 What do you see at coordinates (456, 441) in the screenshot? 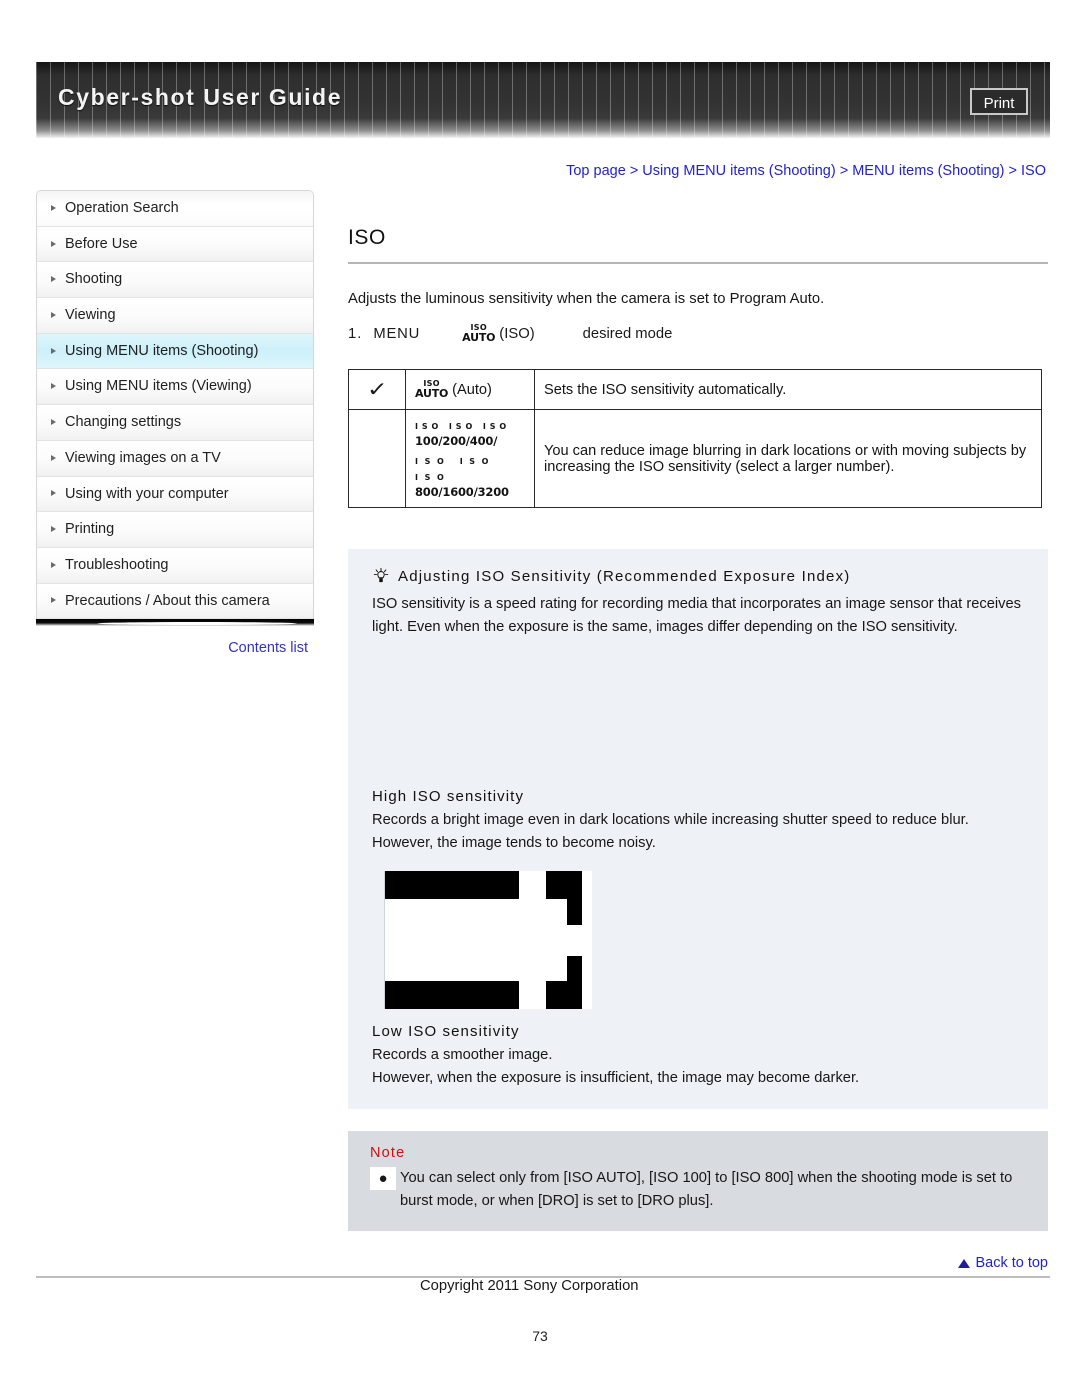
I see `iso-values-line1-big: 100/200/400/` at bounding box center [456, 441].